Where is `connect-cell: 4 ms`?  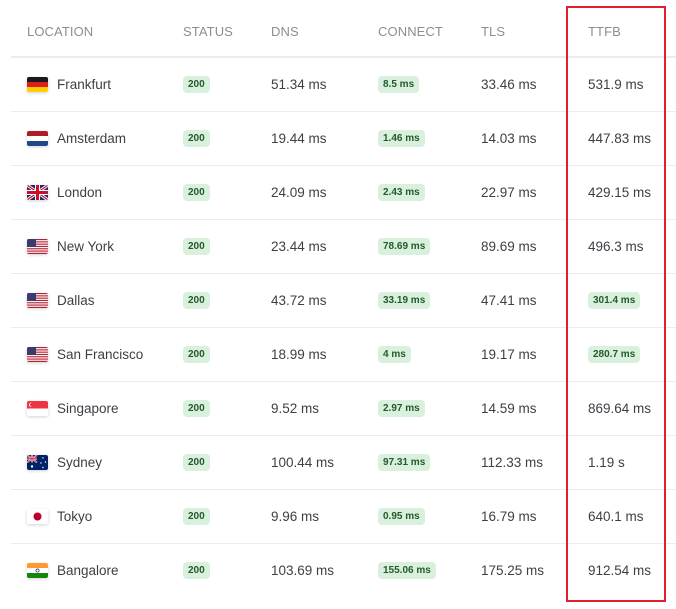 connect-cell: 4 ms is located at coordinates (394, 354).